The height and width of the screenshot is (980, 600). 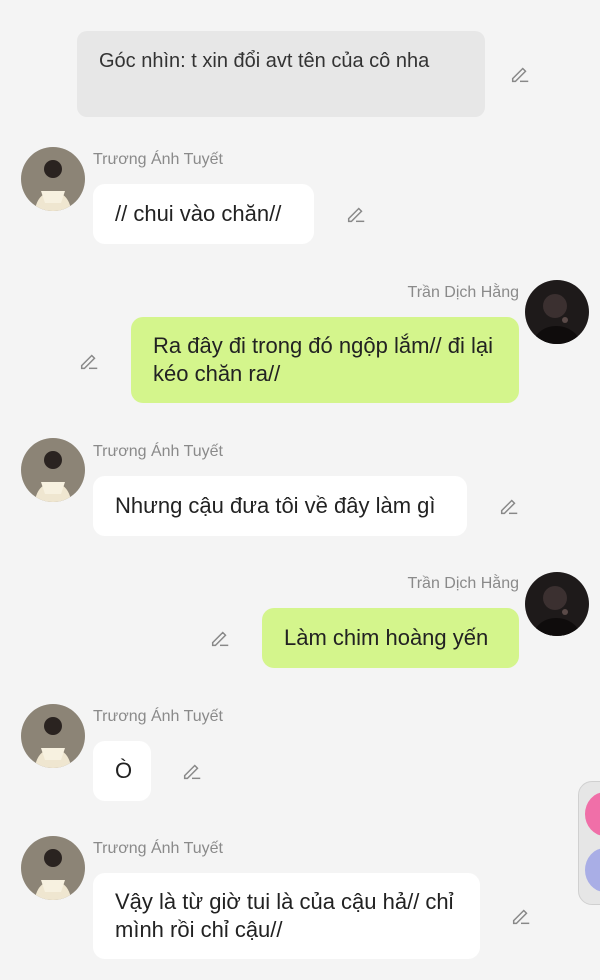 I want to click on message-bubble-received: Nhưng cậu đưa tôi về đây làm gì, so click(x=280, y=506).